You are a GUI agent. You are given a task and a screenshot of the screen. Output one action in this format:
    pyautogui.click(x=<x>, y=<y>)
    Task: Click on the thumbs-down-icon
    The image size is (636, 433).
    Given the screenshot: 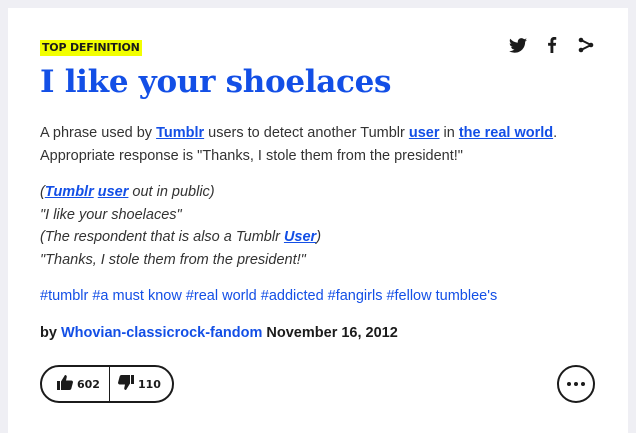 What is the action you would take?
    pyautogui.click(x=126, y=384)
    